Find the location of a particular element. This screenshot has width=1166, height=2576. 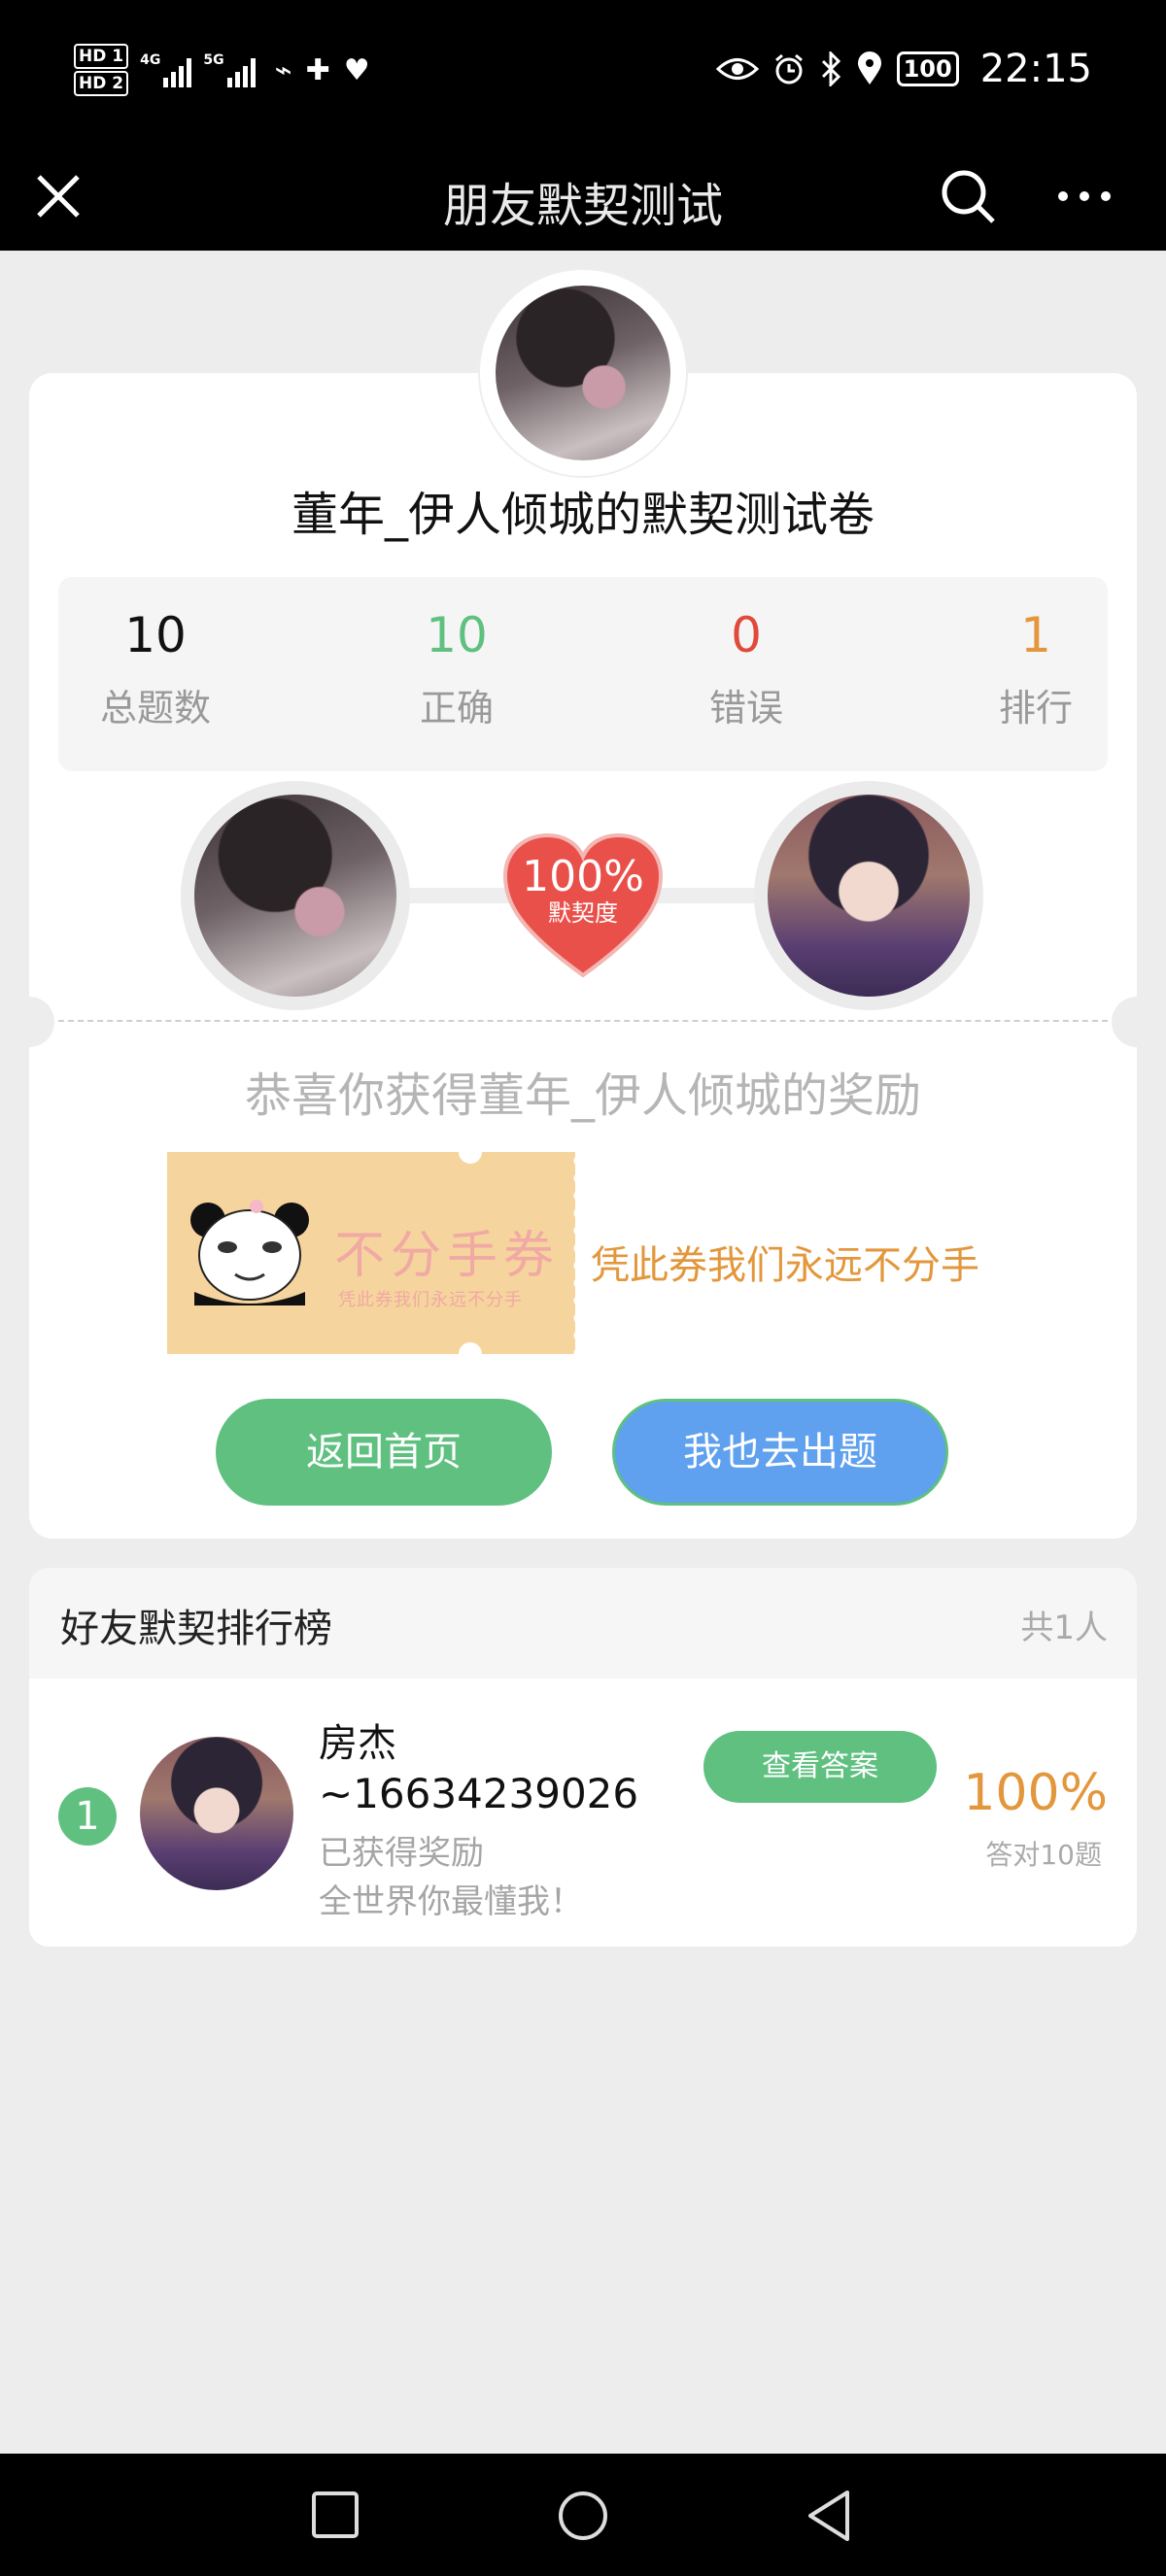

search-icon is located at coordinates (968, 196).